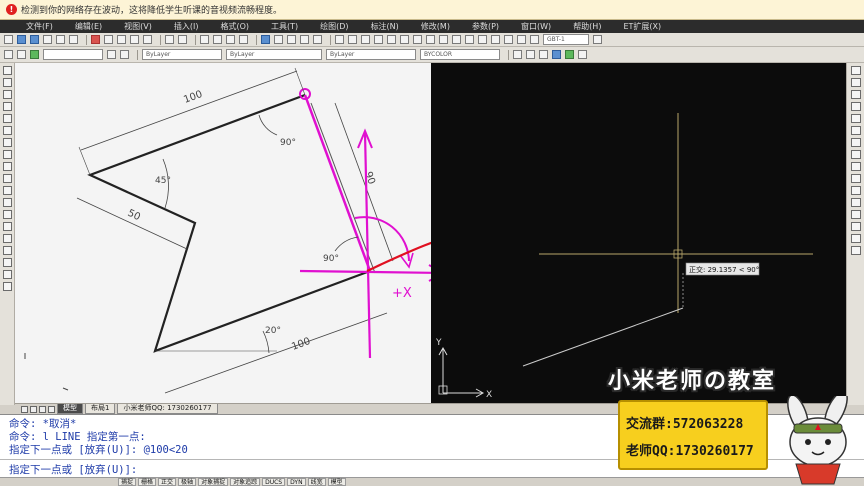 The height and width of the screenshot is (486, 864). What do you see at coordinates (856, 250) in the screenshot?
I see `explode-icon` at bounding box center [856, 250].